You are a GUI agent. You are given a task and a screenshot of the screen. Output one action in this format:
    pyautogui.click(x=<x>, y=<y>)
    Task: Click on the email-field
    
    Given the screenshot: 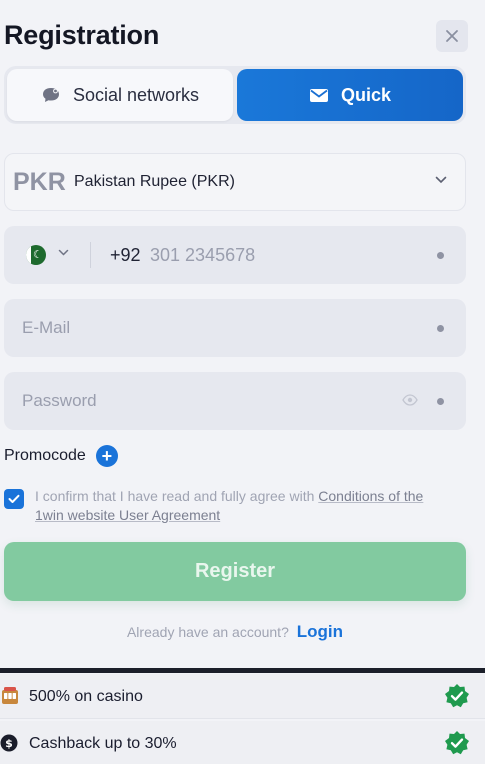 What is the action you would take?
    pyautogui.click(x=235, y=328)
    